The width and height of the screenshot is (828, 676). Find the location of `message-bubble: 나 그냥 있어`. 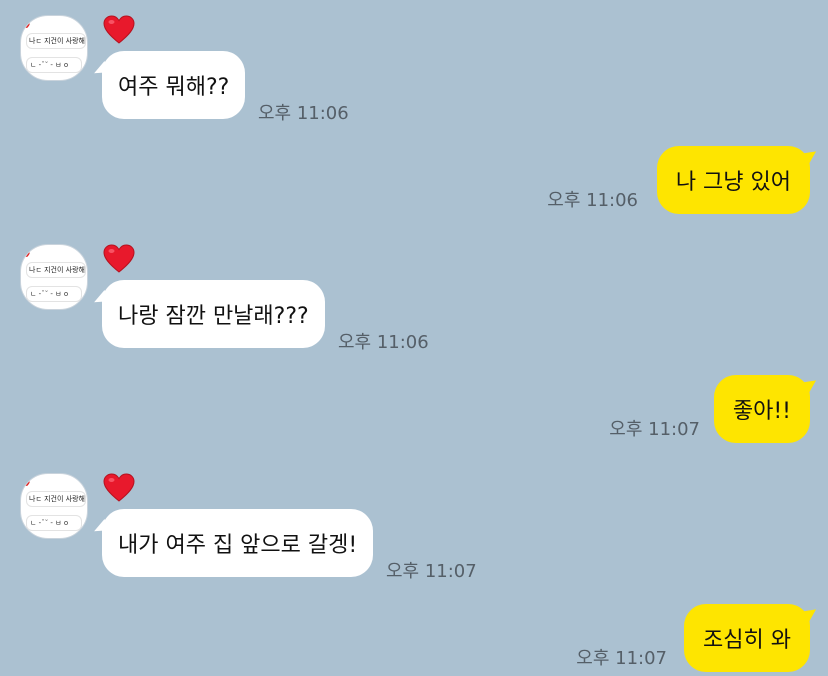

message-bubble: 나 그냥 있어 is located at coordinates (733, 180).